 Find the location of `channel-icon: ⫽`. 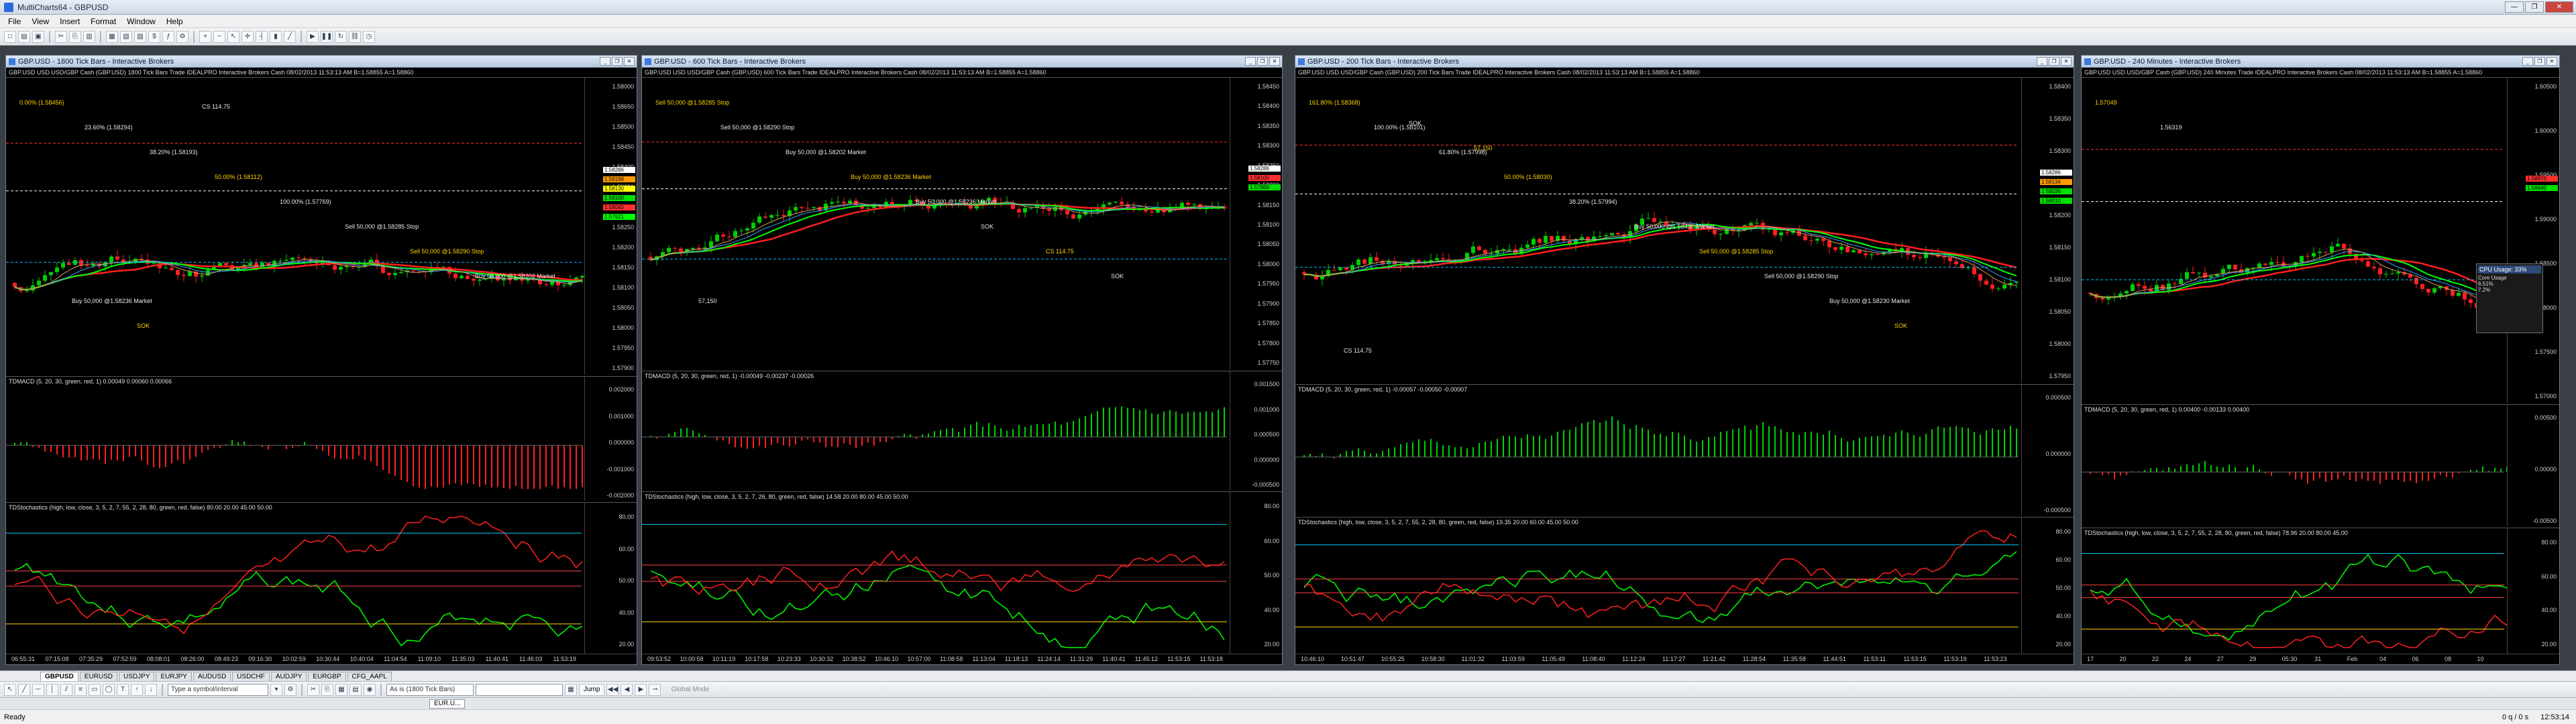

channel-icon: ⫽ is located at coordinates (66, 689).